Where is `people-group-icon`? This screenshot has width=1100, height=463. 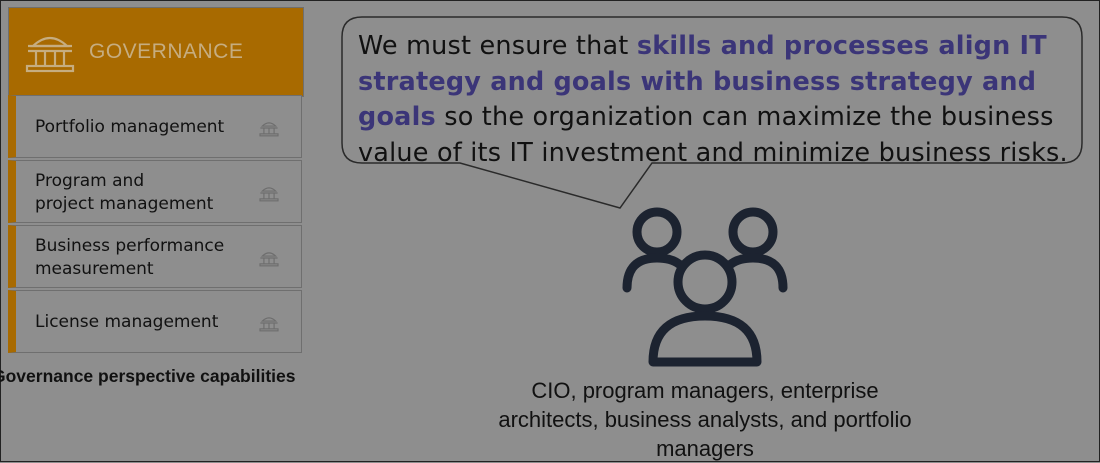
people-group-icon is located at coordinates (705, 287).